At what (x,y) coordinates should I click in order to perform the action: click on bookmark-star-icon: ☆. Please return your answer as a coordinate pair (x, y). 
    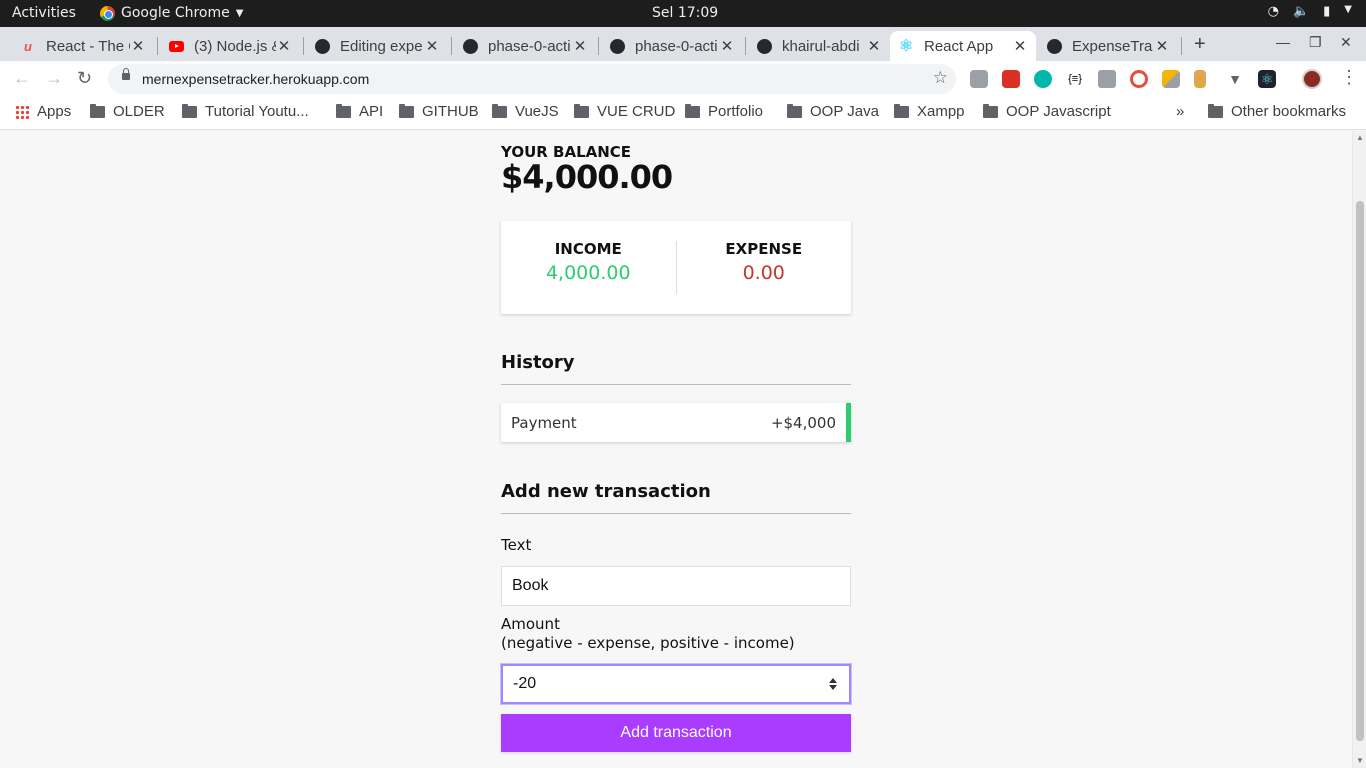
    Looking at the image, I should click on (940, 78).